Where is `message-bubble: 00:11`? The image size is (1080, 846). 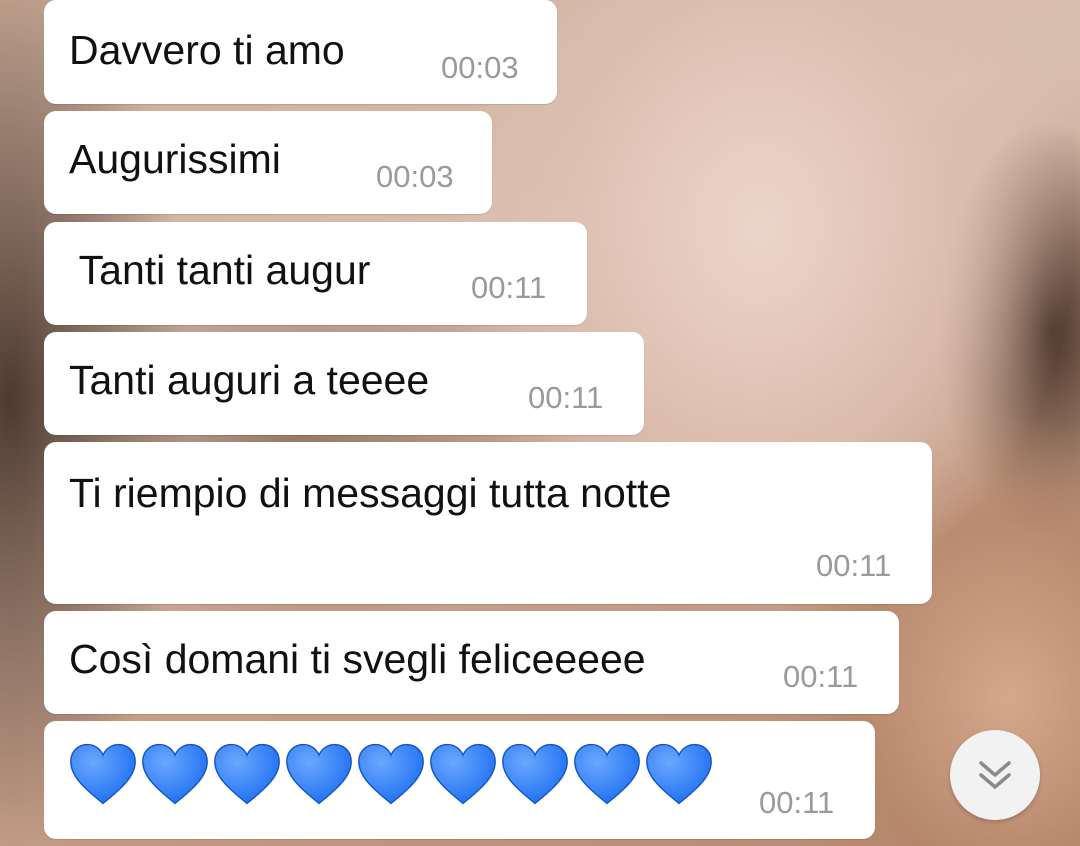
message-bubble: 00:11 is located at coordinates (459, 780).